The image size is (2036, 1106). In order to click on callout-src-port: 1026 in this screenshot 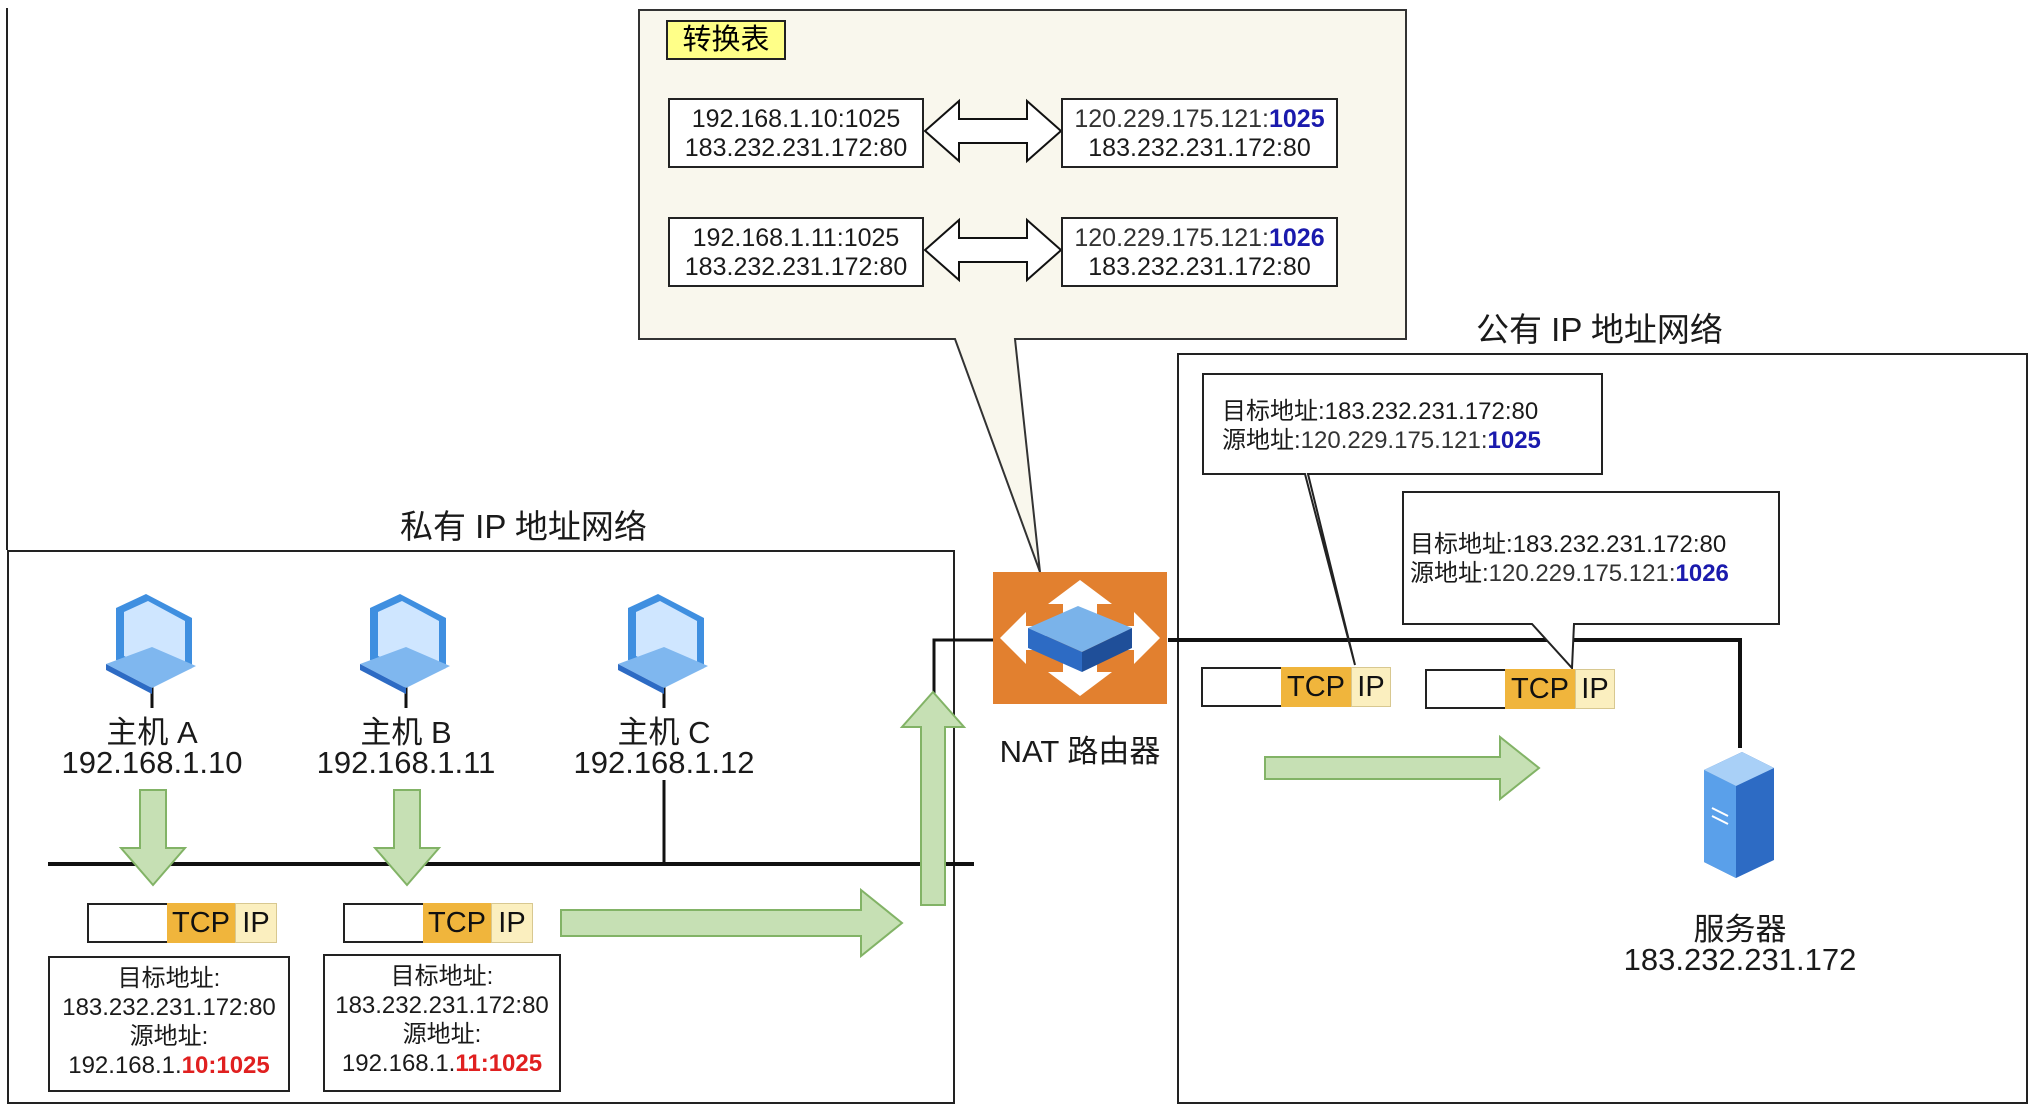, I will do `click(1702, 573)`.